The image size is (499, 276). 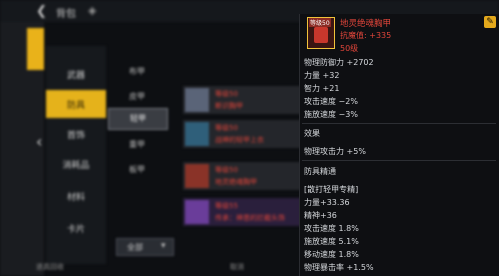 What do you see at coordinates (366, 24) in the screenshot?
I see `tooltip-item-name: 地灵绝魂胸甲` at bounding box center [366, 24].